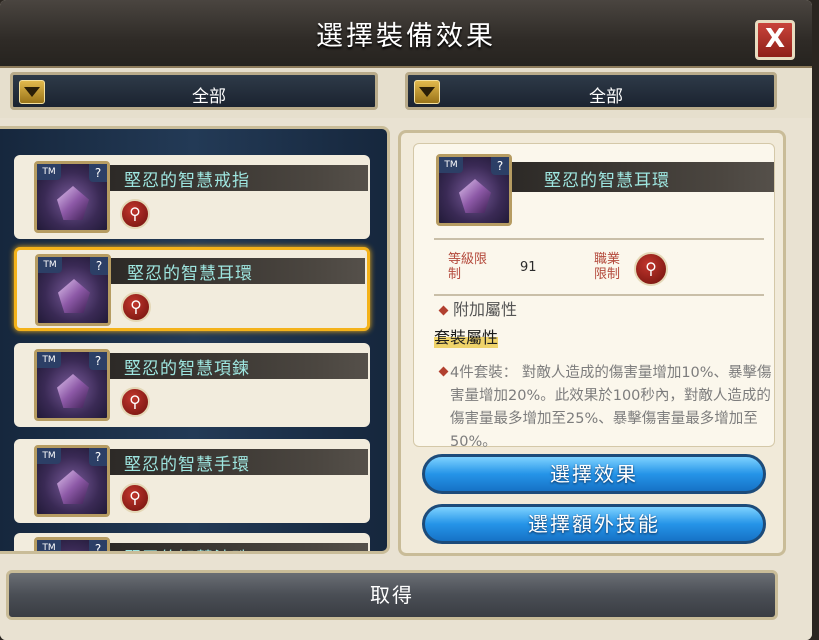  What do you see at coordinates (187, 369) in the screenshot?
I see `item-name: 堅忍的智慧項鍊` at bounding box center [187, 369].